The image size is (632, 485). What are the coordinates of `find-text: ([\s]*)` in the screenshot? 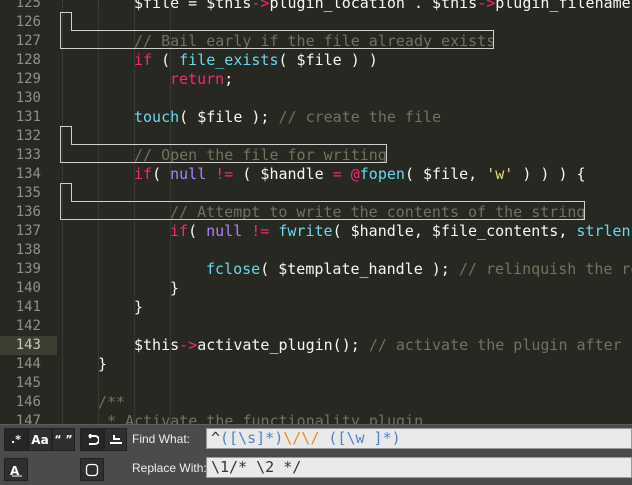 It's located at (252, 438).